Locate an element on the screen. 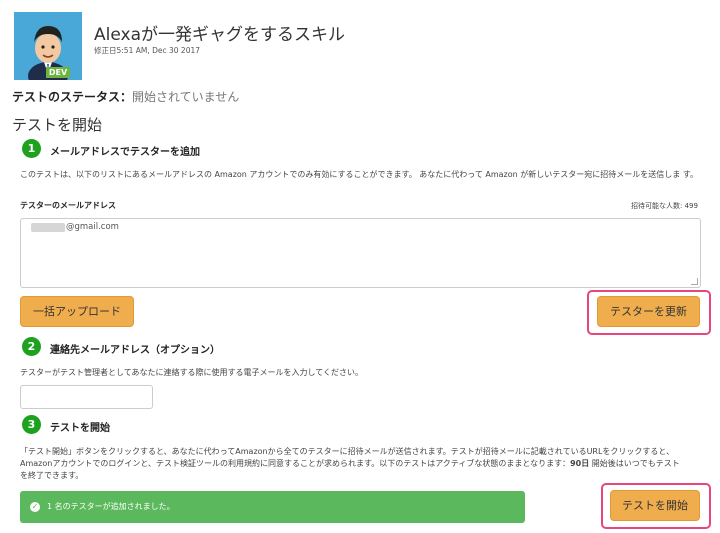 This screenshot has height=533, width=720. step-3-days: 90日 is located at coordinates (580, 463).